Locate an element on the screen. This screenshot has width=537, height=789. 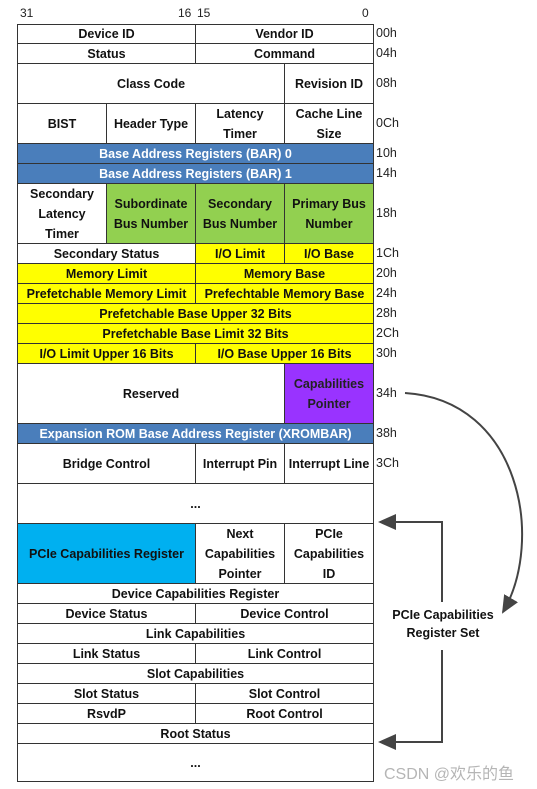
capabilities-pointer-arrow is located at coordinates (464, 503).